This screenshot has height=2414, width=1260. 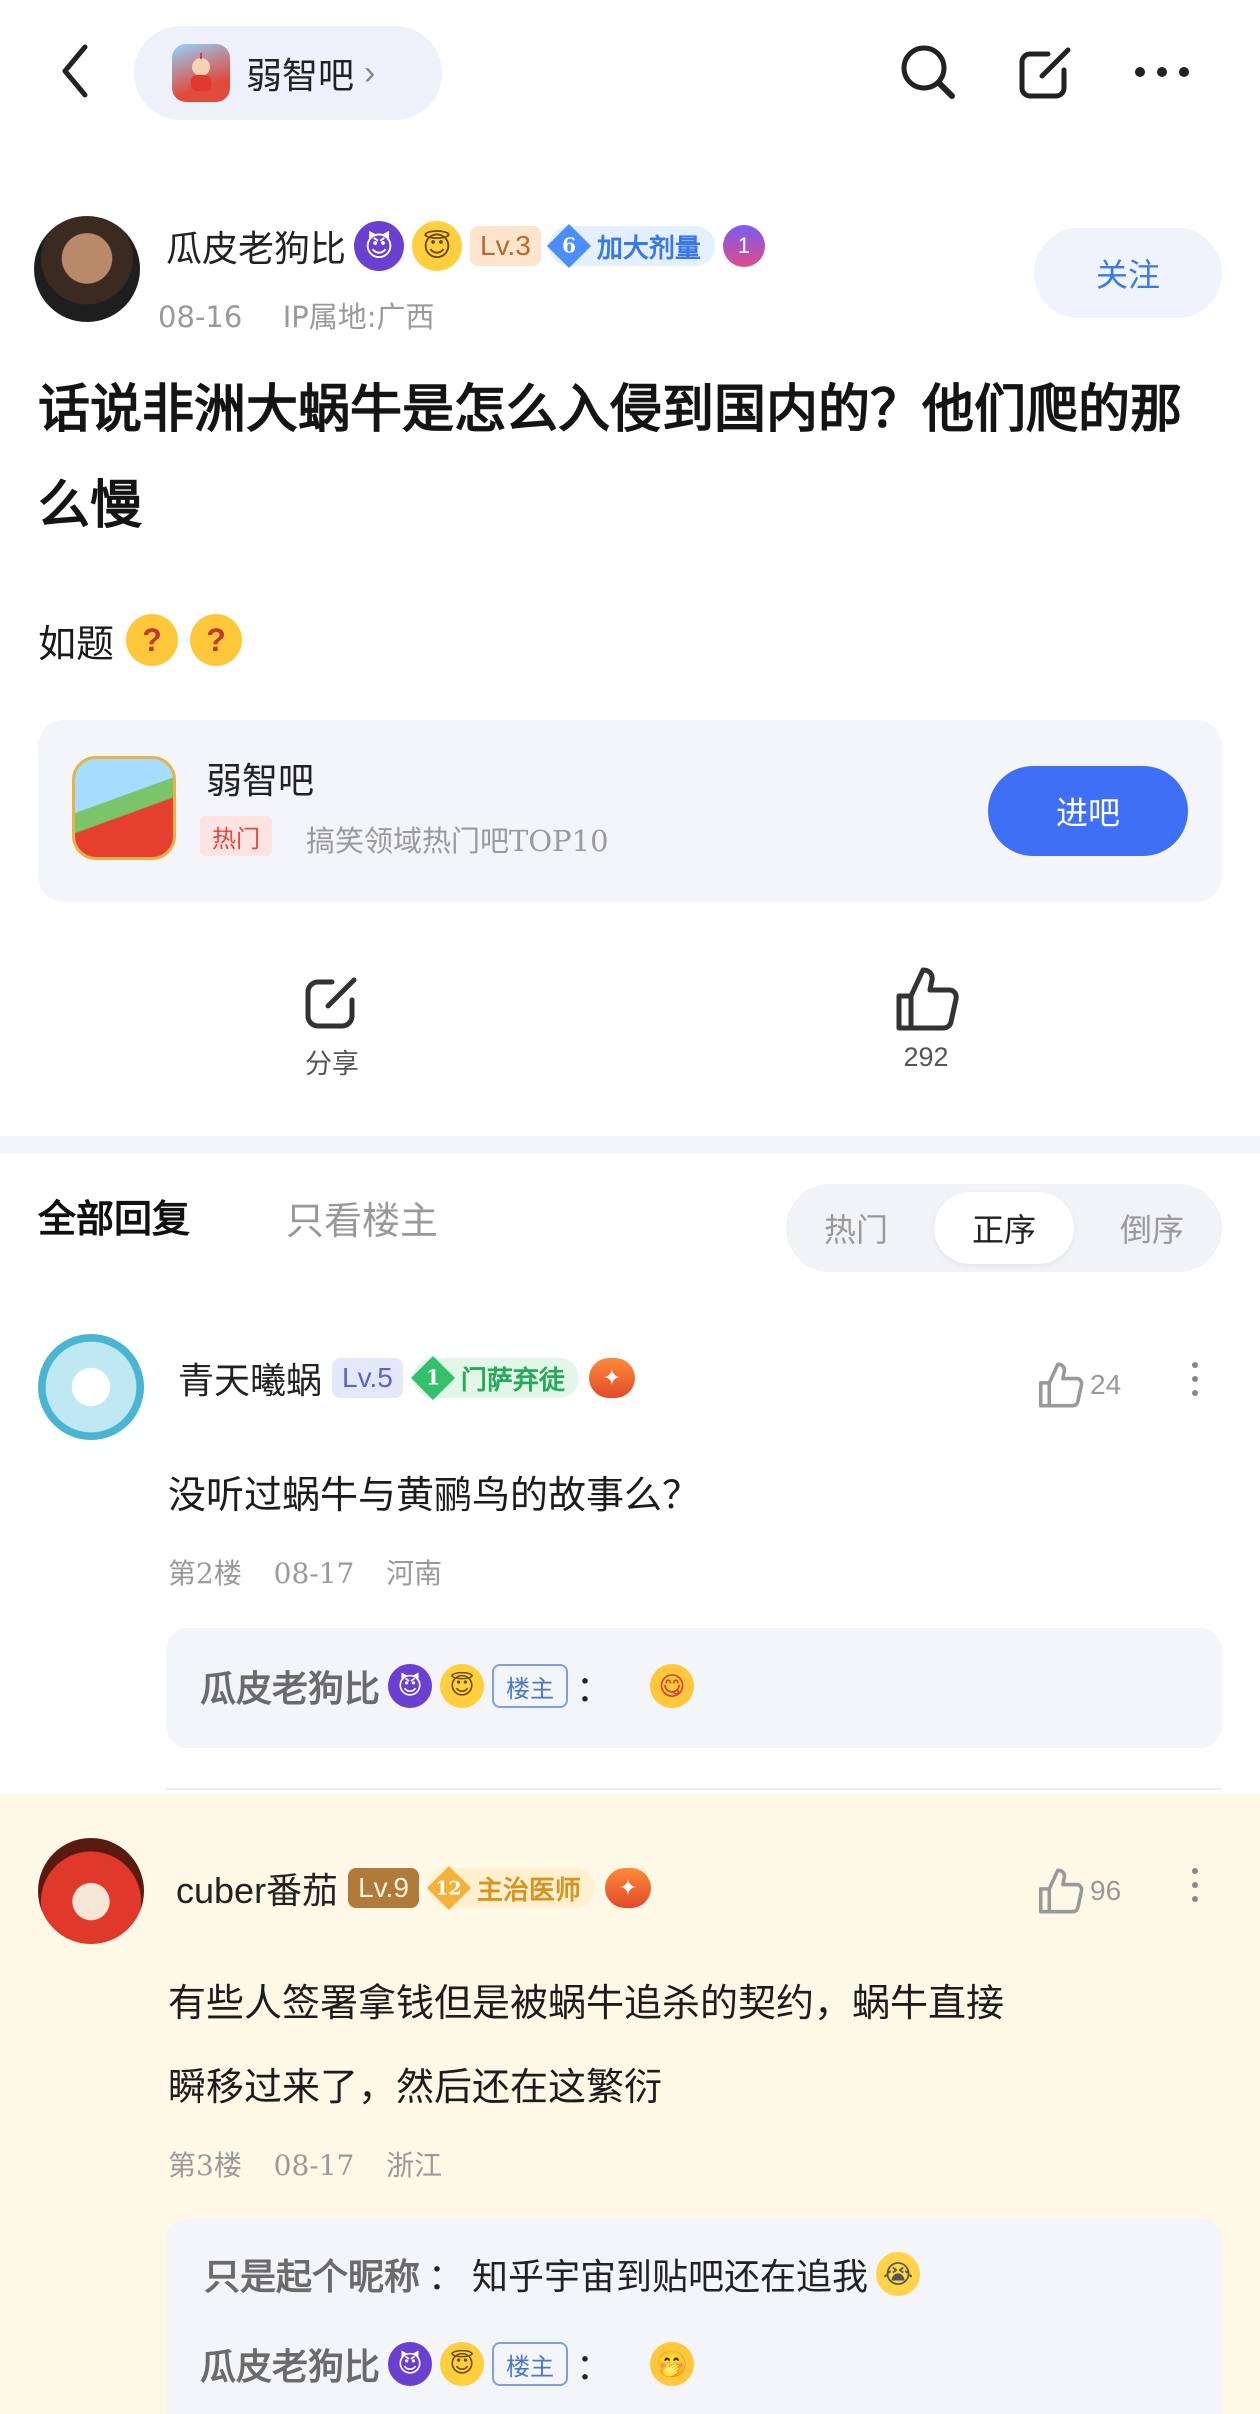 I want to click on title-badge: 12 主治医师, so click(x=510, y=1888).